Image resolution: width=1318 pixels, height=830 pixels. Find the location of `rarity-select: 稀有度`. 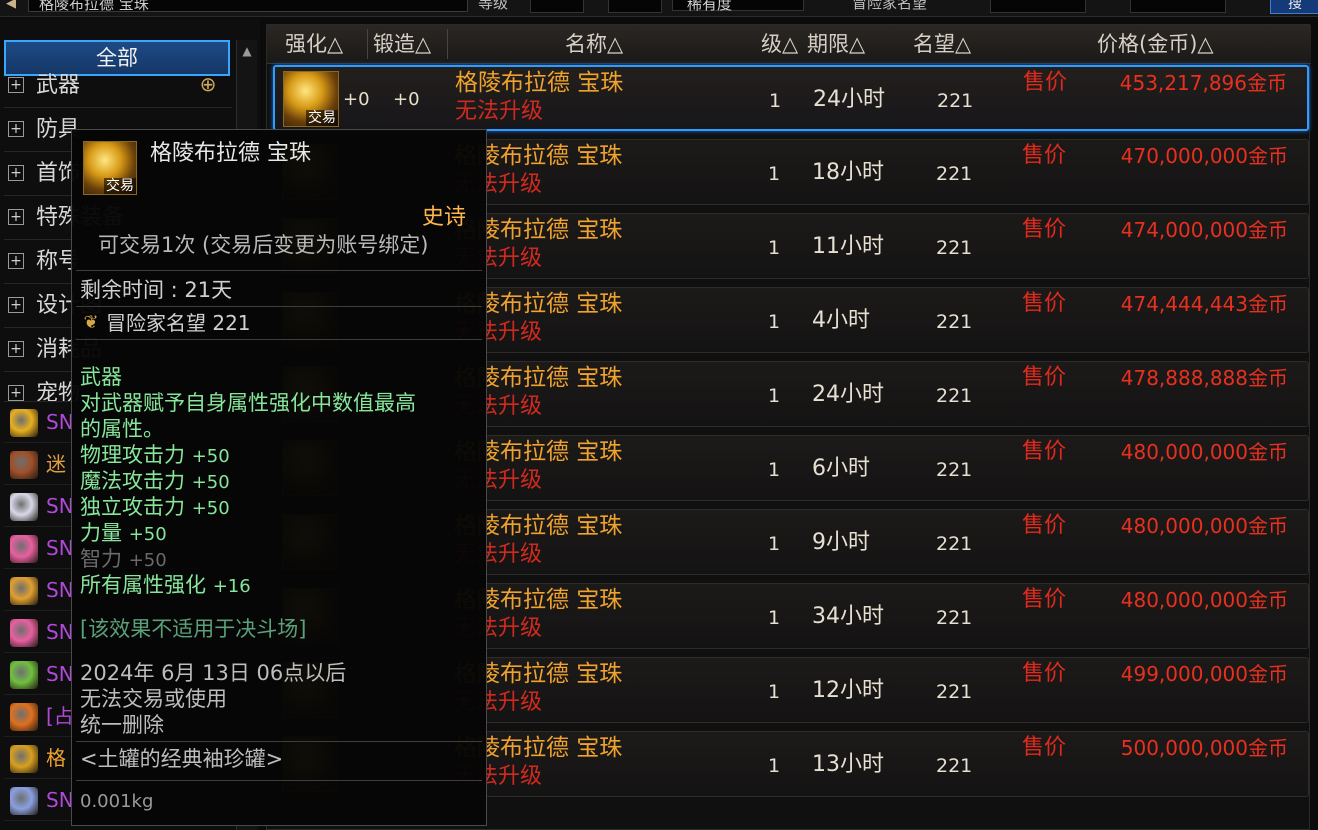

rarity-select: 稀有度 is located at coordinates (738, 6).